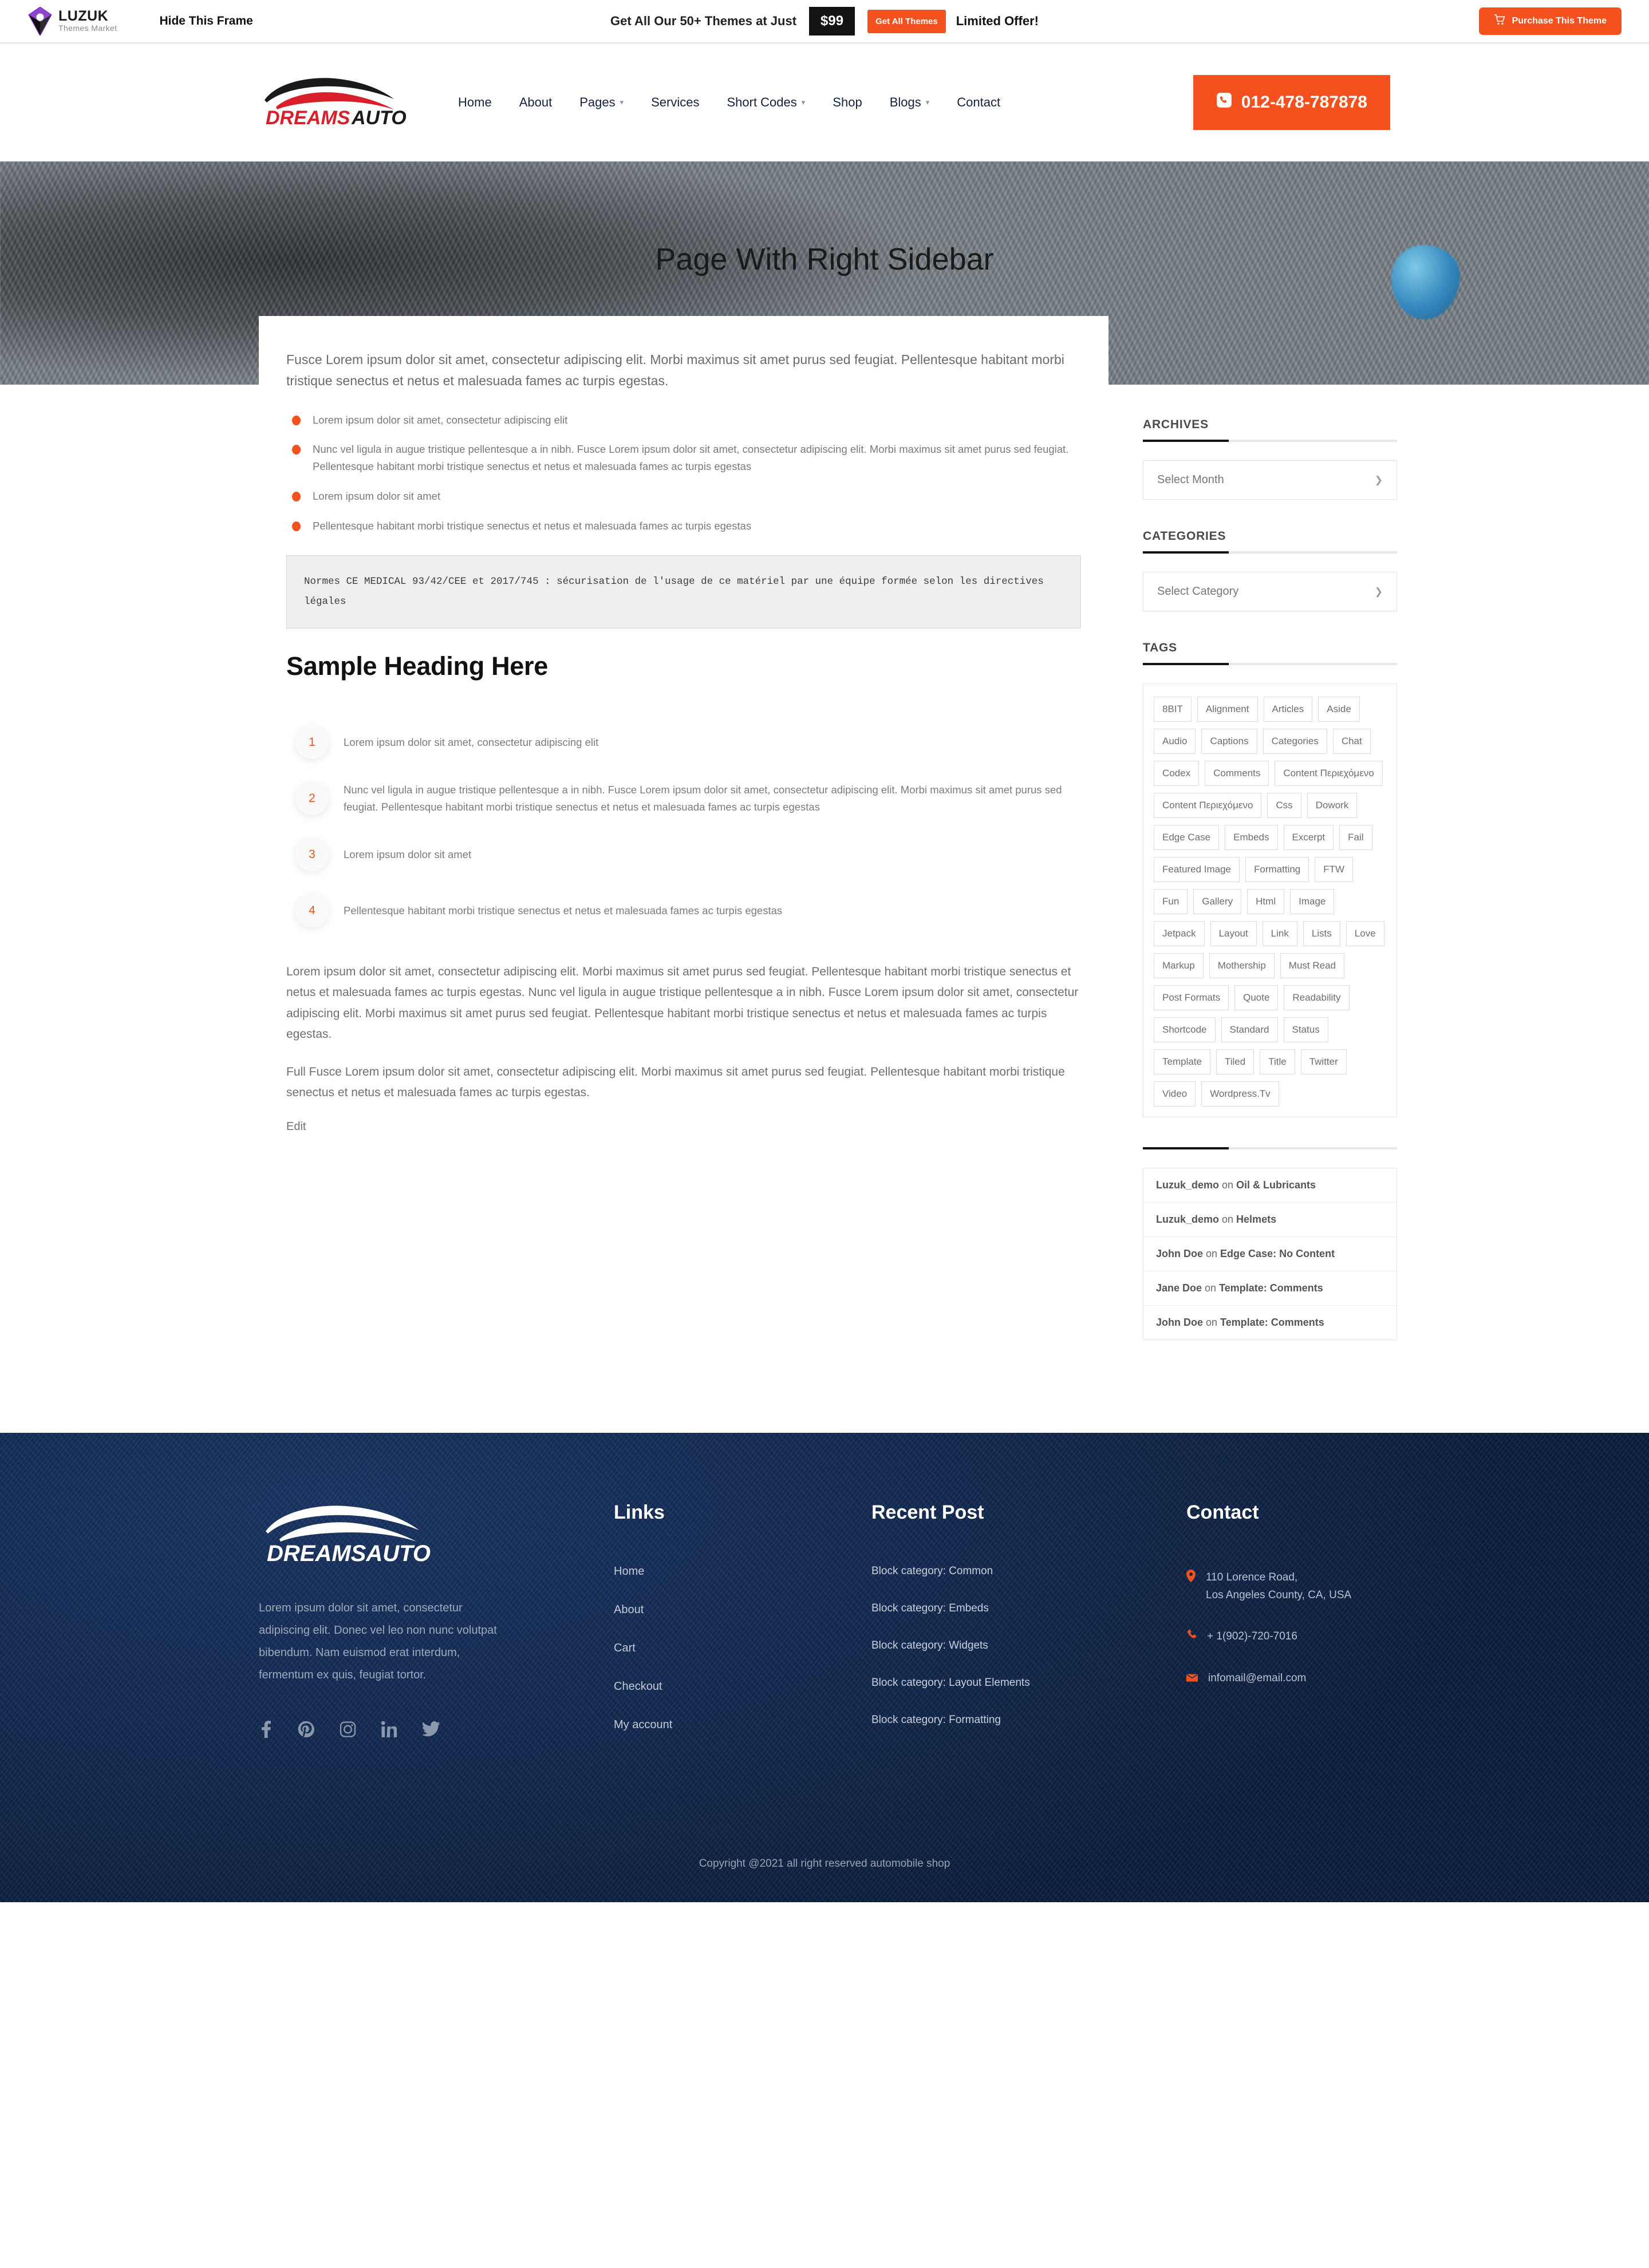 Image resolution: width=1649 pixels, height=2268 pixels. Describe the element at coordinates (1270, 1323) in the screenshot. I see `comment-row: John Doe on Template: Comments` at that location.